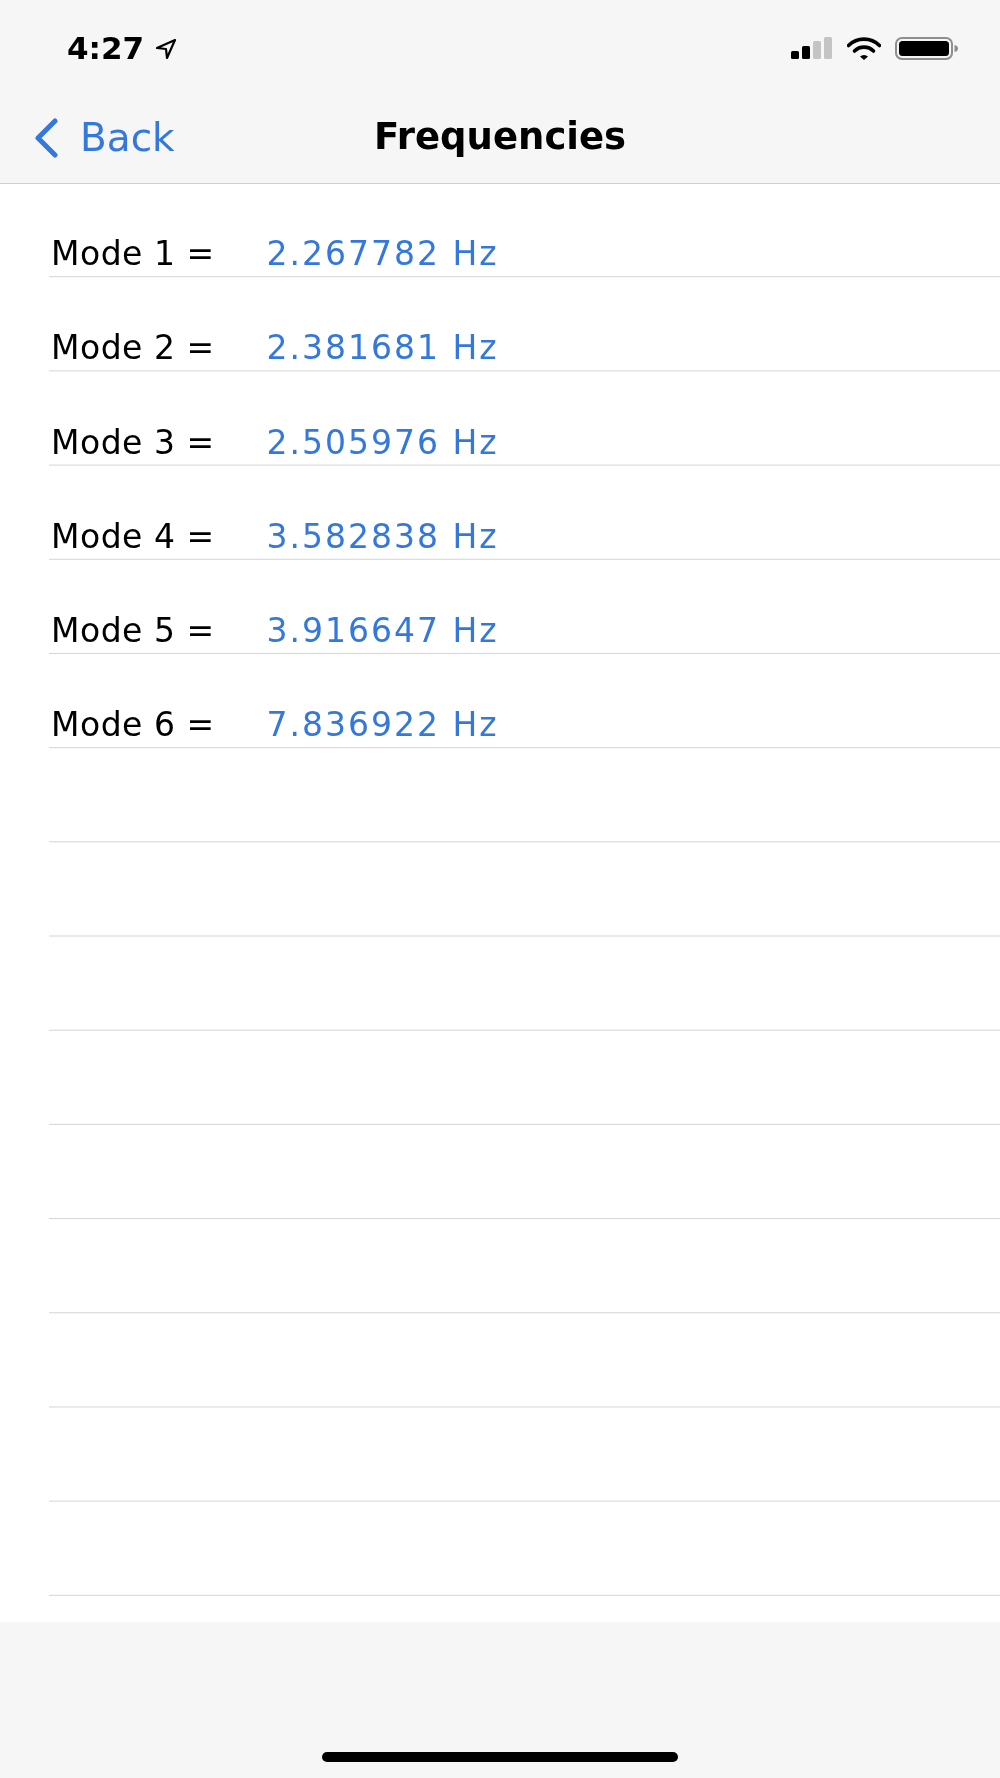 This screenshot has height=1778, width=1000. I want to click on wifi-icon, so click(864, 48).